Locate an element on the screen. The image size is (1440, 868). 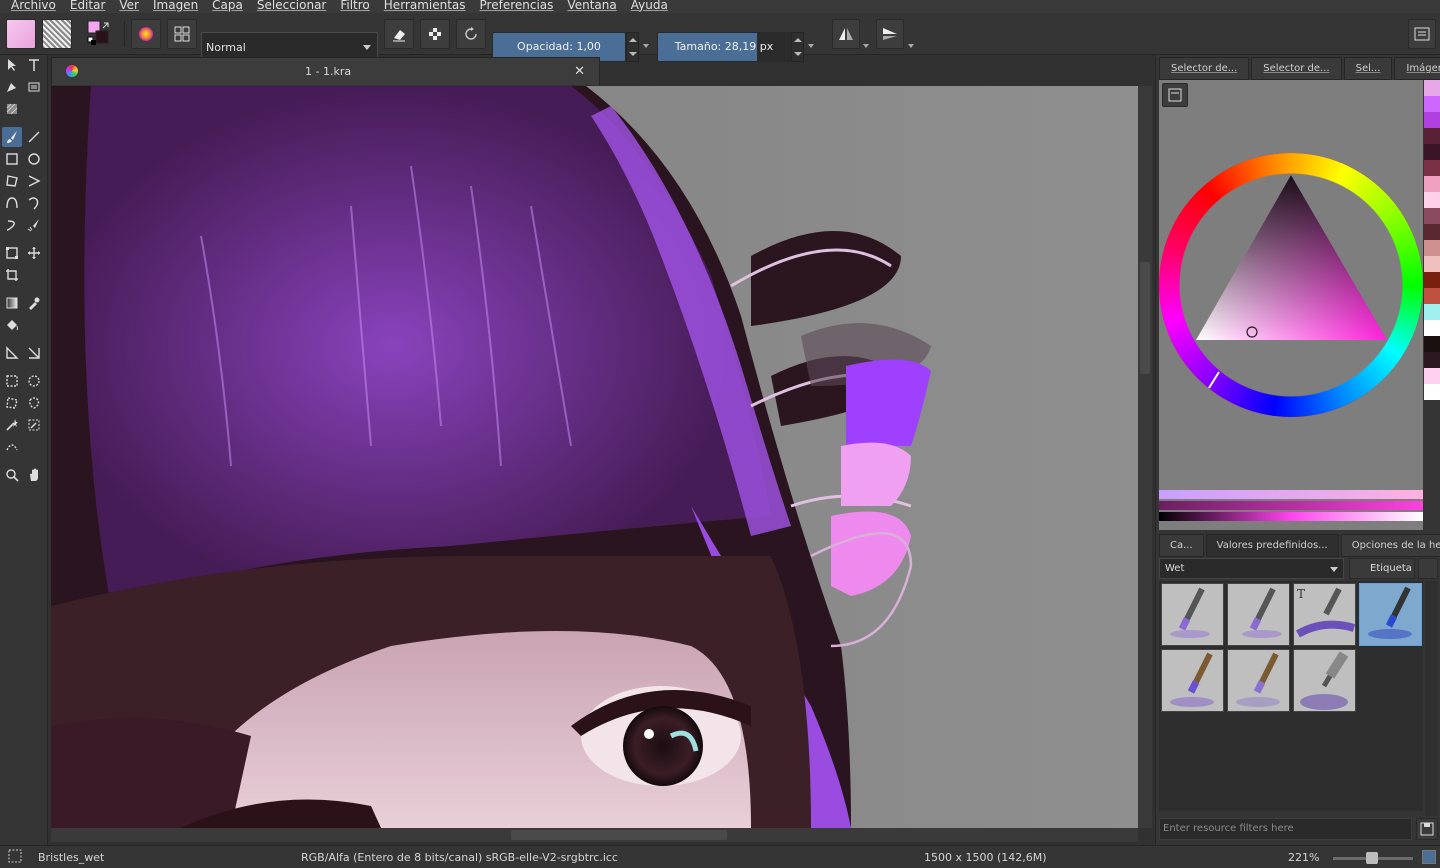
freehand-path-tool-icon is located at coordinates (34, 203).